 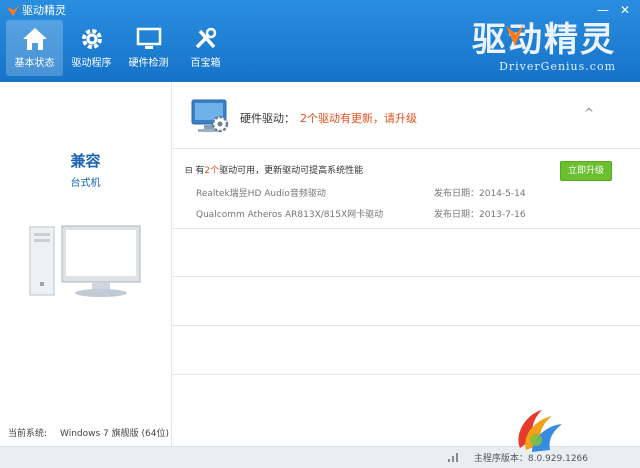 I want to click on brand-logo: 驱动精灵 DriverGenius.com, so click(x=541, y=49).